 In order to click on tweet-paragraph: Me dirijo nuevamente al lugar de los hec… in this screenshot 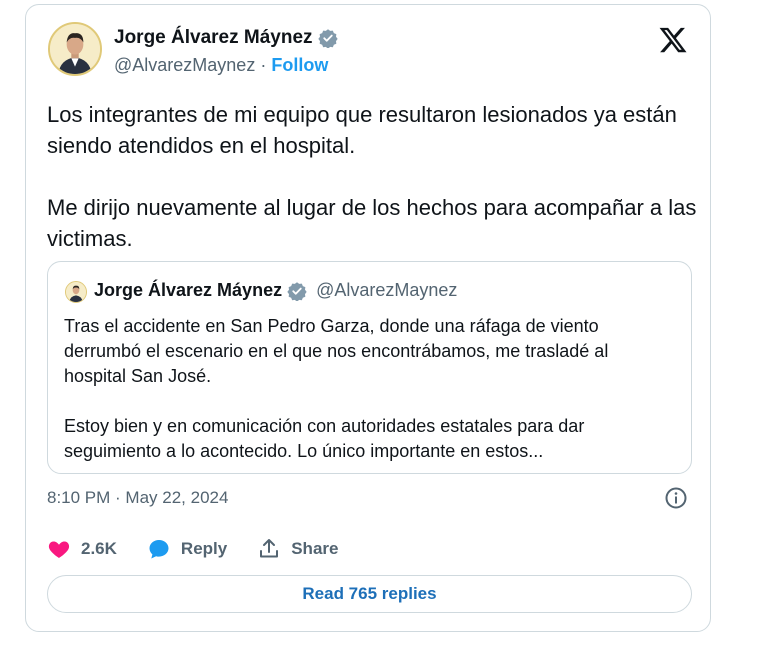, I will do `click(372, 223)`.